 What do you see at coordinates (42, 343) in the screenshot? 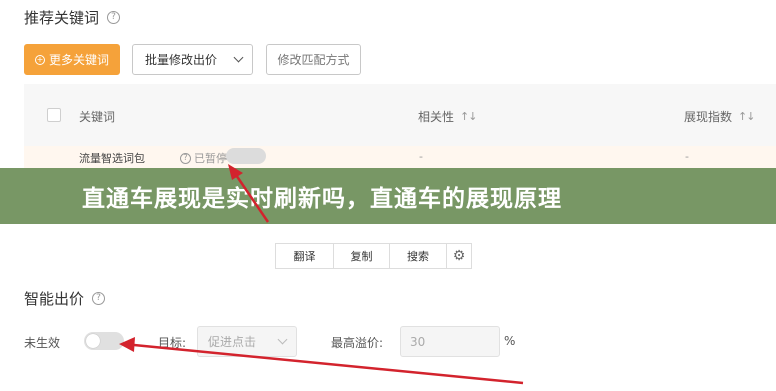
I see `smart-bid-status: 未生效` at bounding box center [42, 343].